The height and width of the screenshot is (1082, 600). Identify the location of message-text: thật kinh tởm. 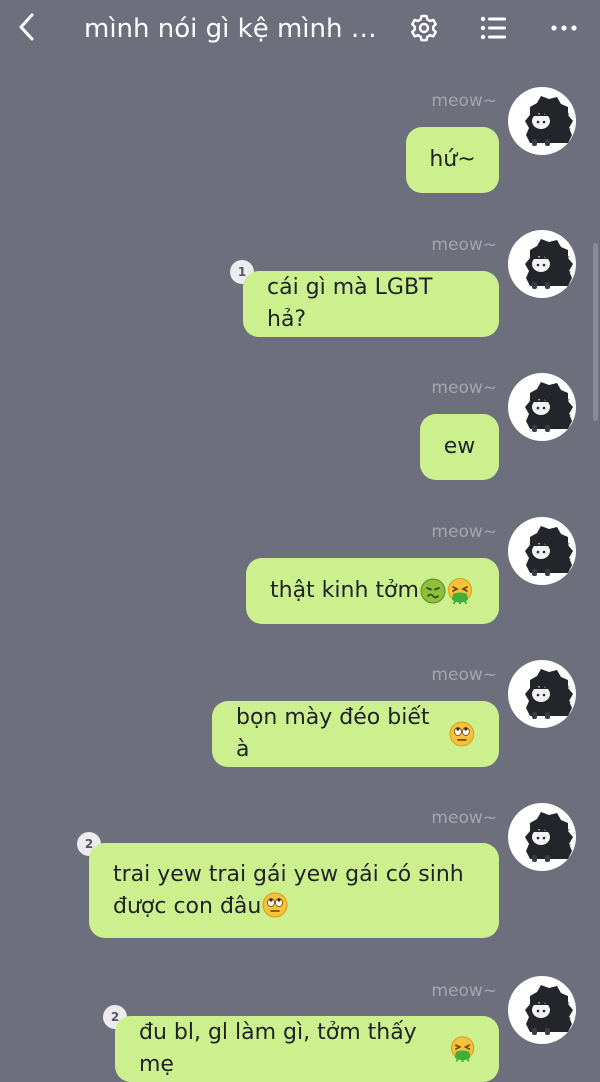
(344, 590).